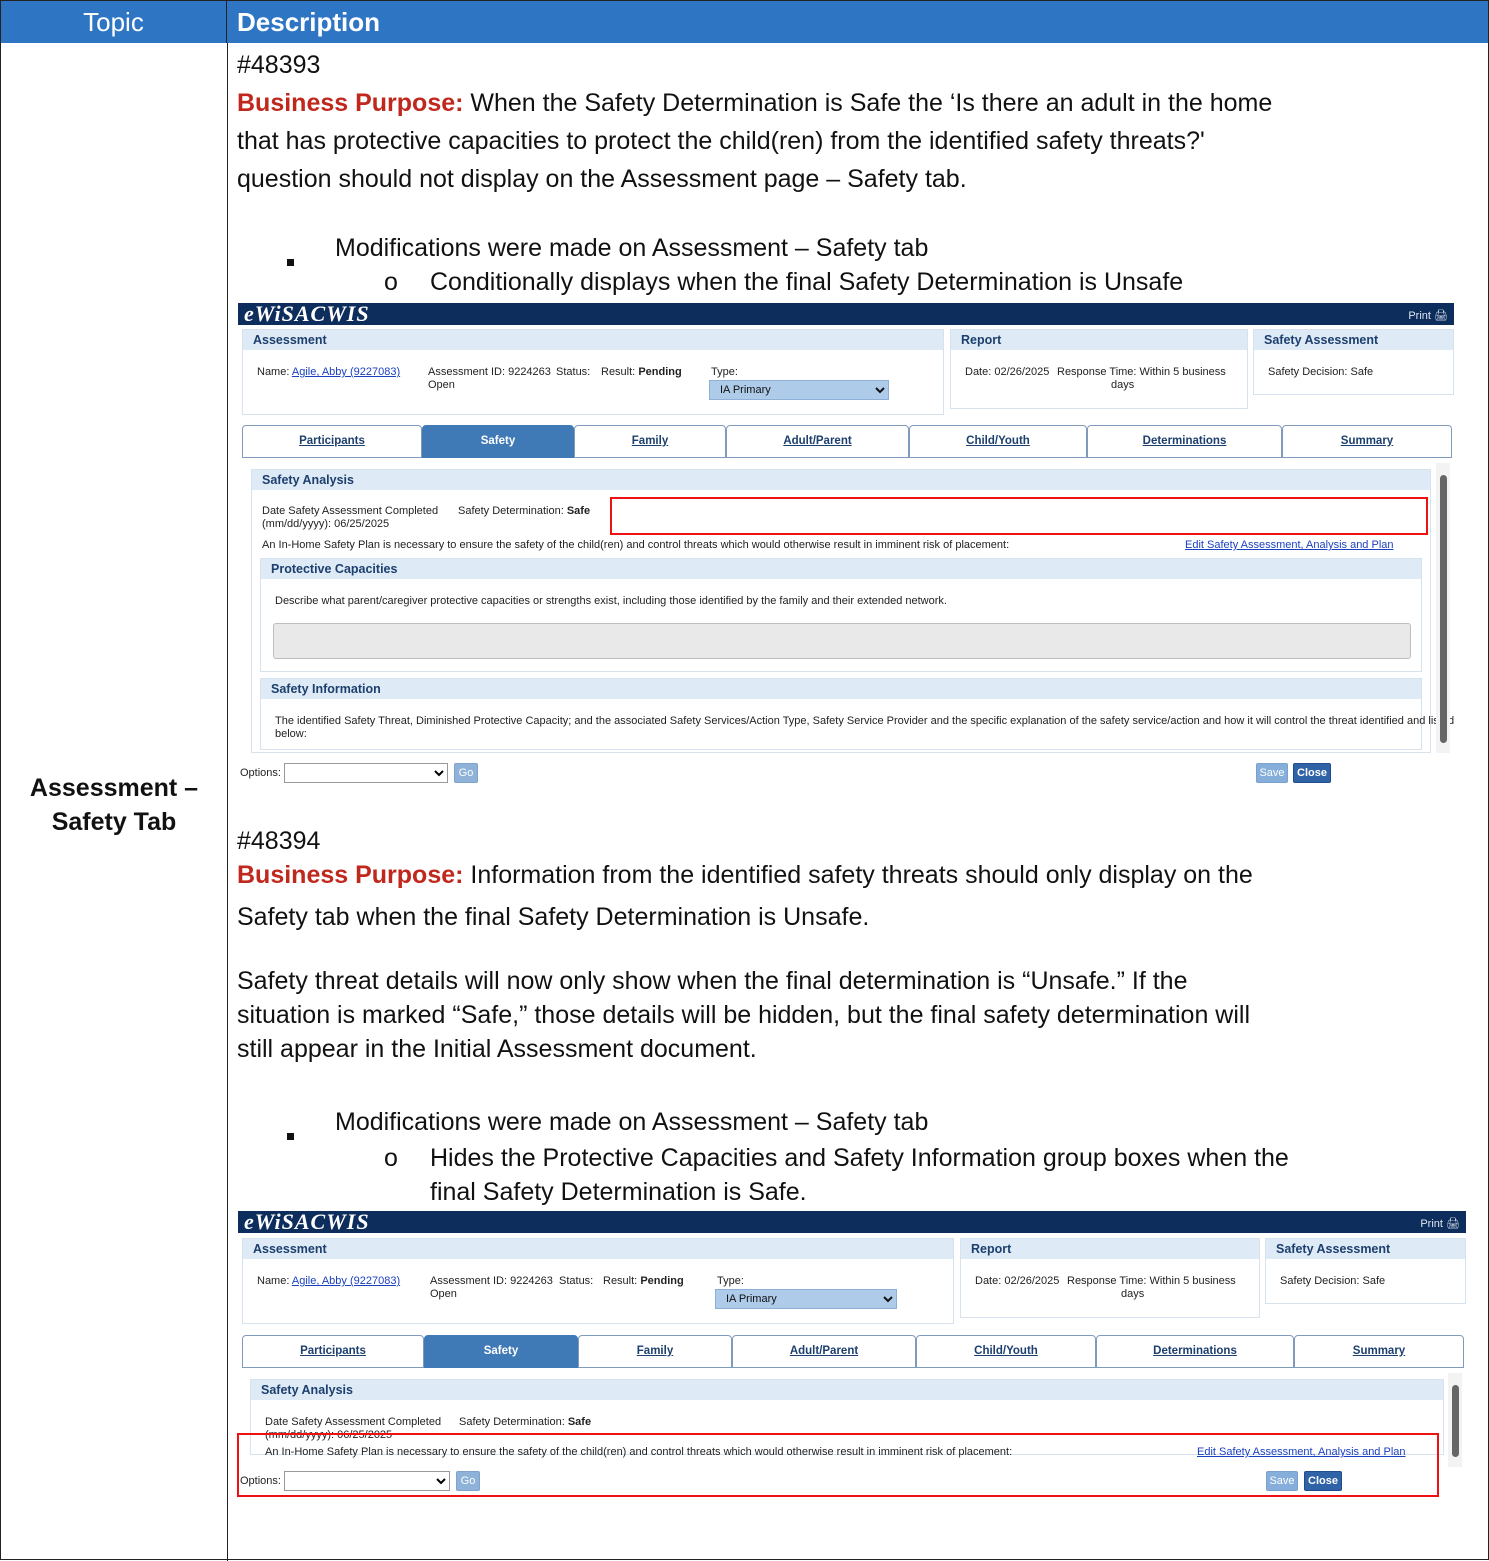 This screenshot has width=1489, height=1561. Describe the element at coordinates (1123, 385) in the screenshot. I see `response-time-days: days` at that location.